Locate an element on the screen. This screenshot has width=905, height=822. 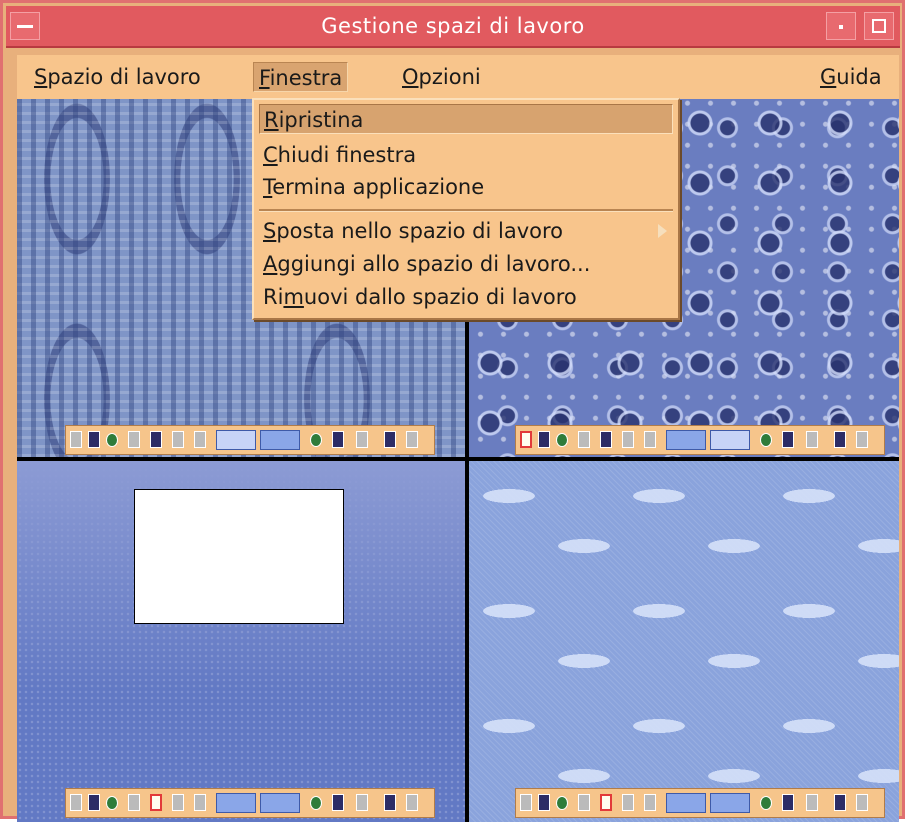
menu-separator is located at coordinates (466, 210).